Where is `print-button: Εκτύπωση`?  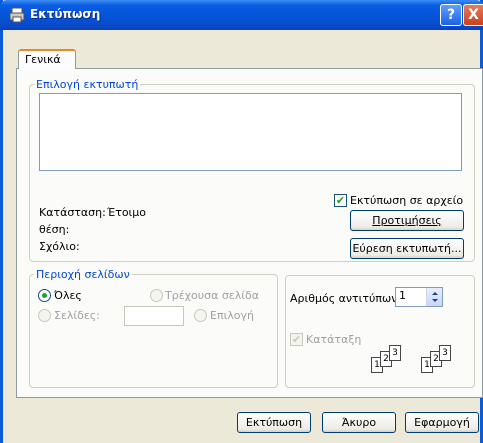
print-button: Εκτύπωση is located at coordinates (274, 422).